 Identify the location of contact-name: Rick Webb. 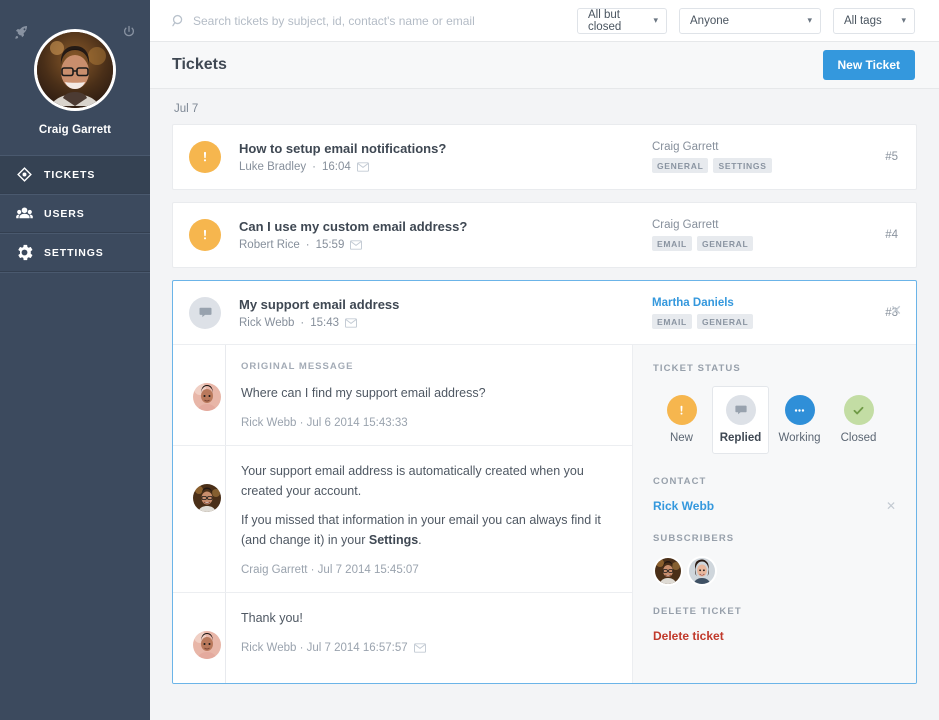
(683, 506).